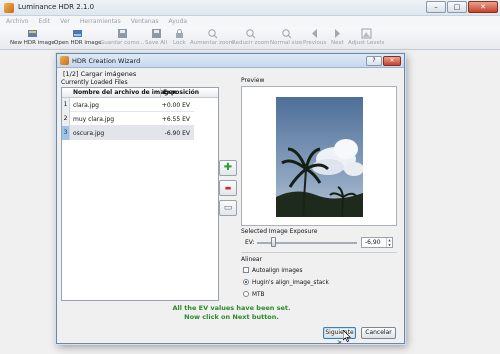  I want to click on normal-size-icon, so click(286, 34).